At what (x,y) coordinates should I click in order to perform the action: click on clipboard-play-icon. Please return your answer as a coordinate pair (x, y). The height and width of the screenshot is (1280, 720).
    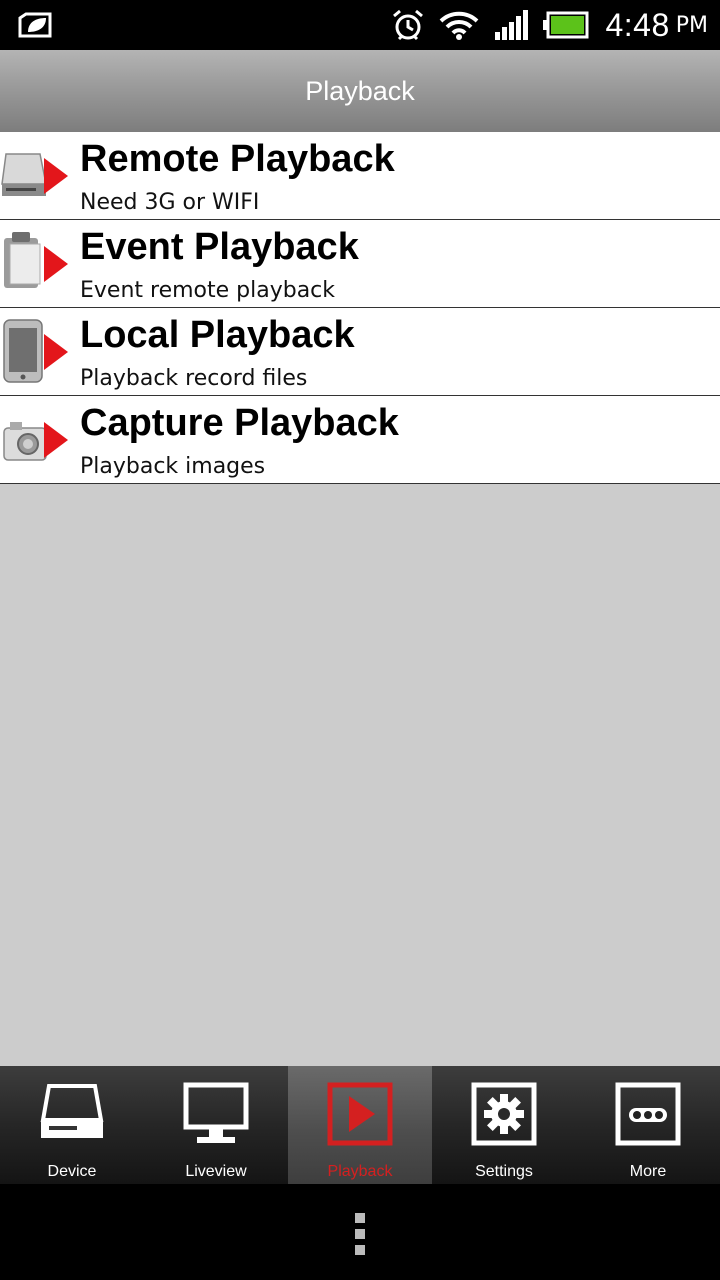
    Looking at the image, I should click on (36, 260).